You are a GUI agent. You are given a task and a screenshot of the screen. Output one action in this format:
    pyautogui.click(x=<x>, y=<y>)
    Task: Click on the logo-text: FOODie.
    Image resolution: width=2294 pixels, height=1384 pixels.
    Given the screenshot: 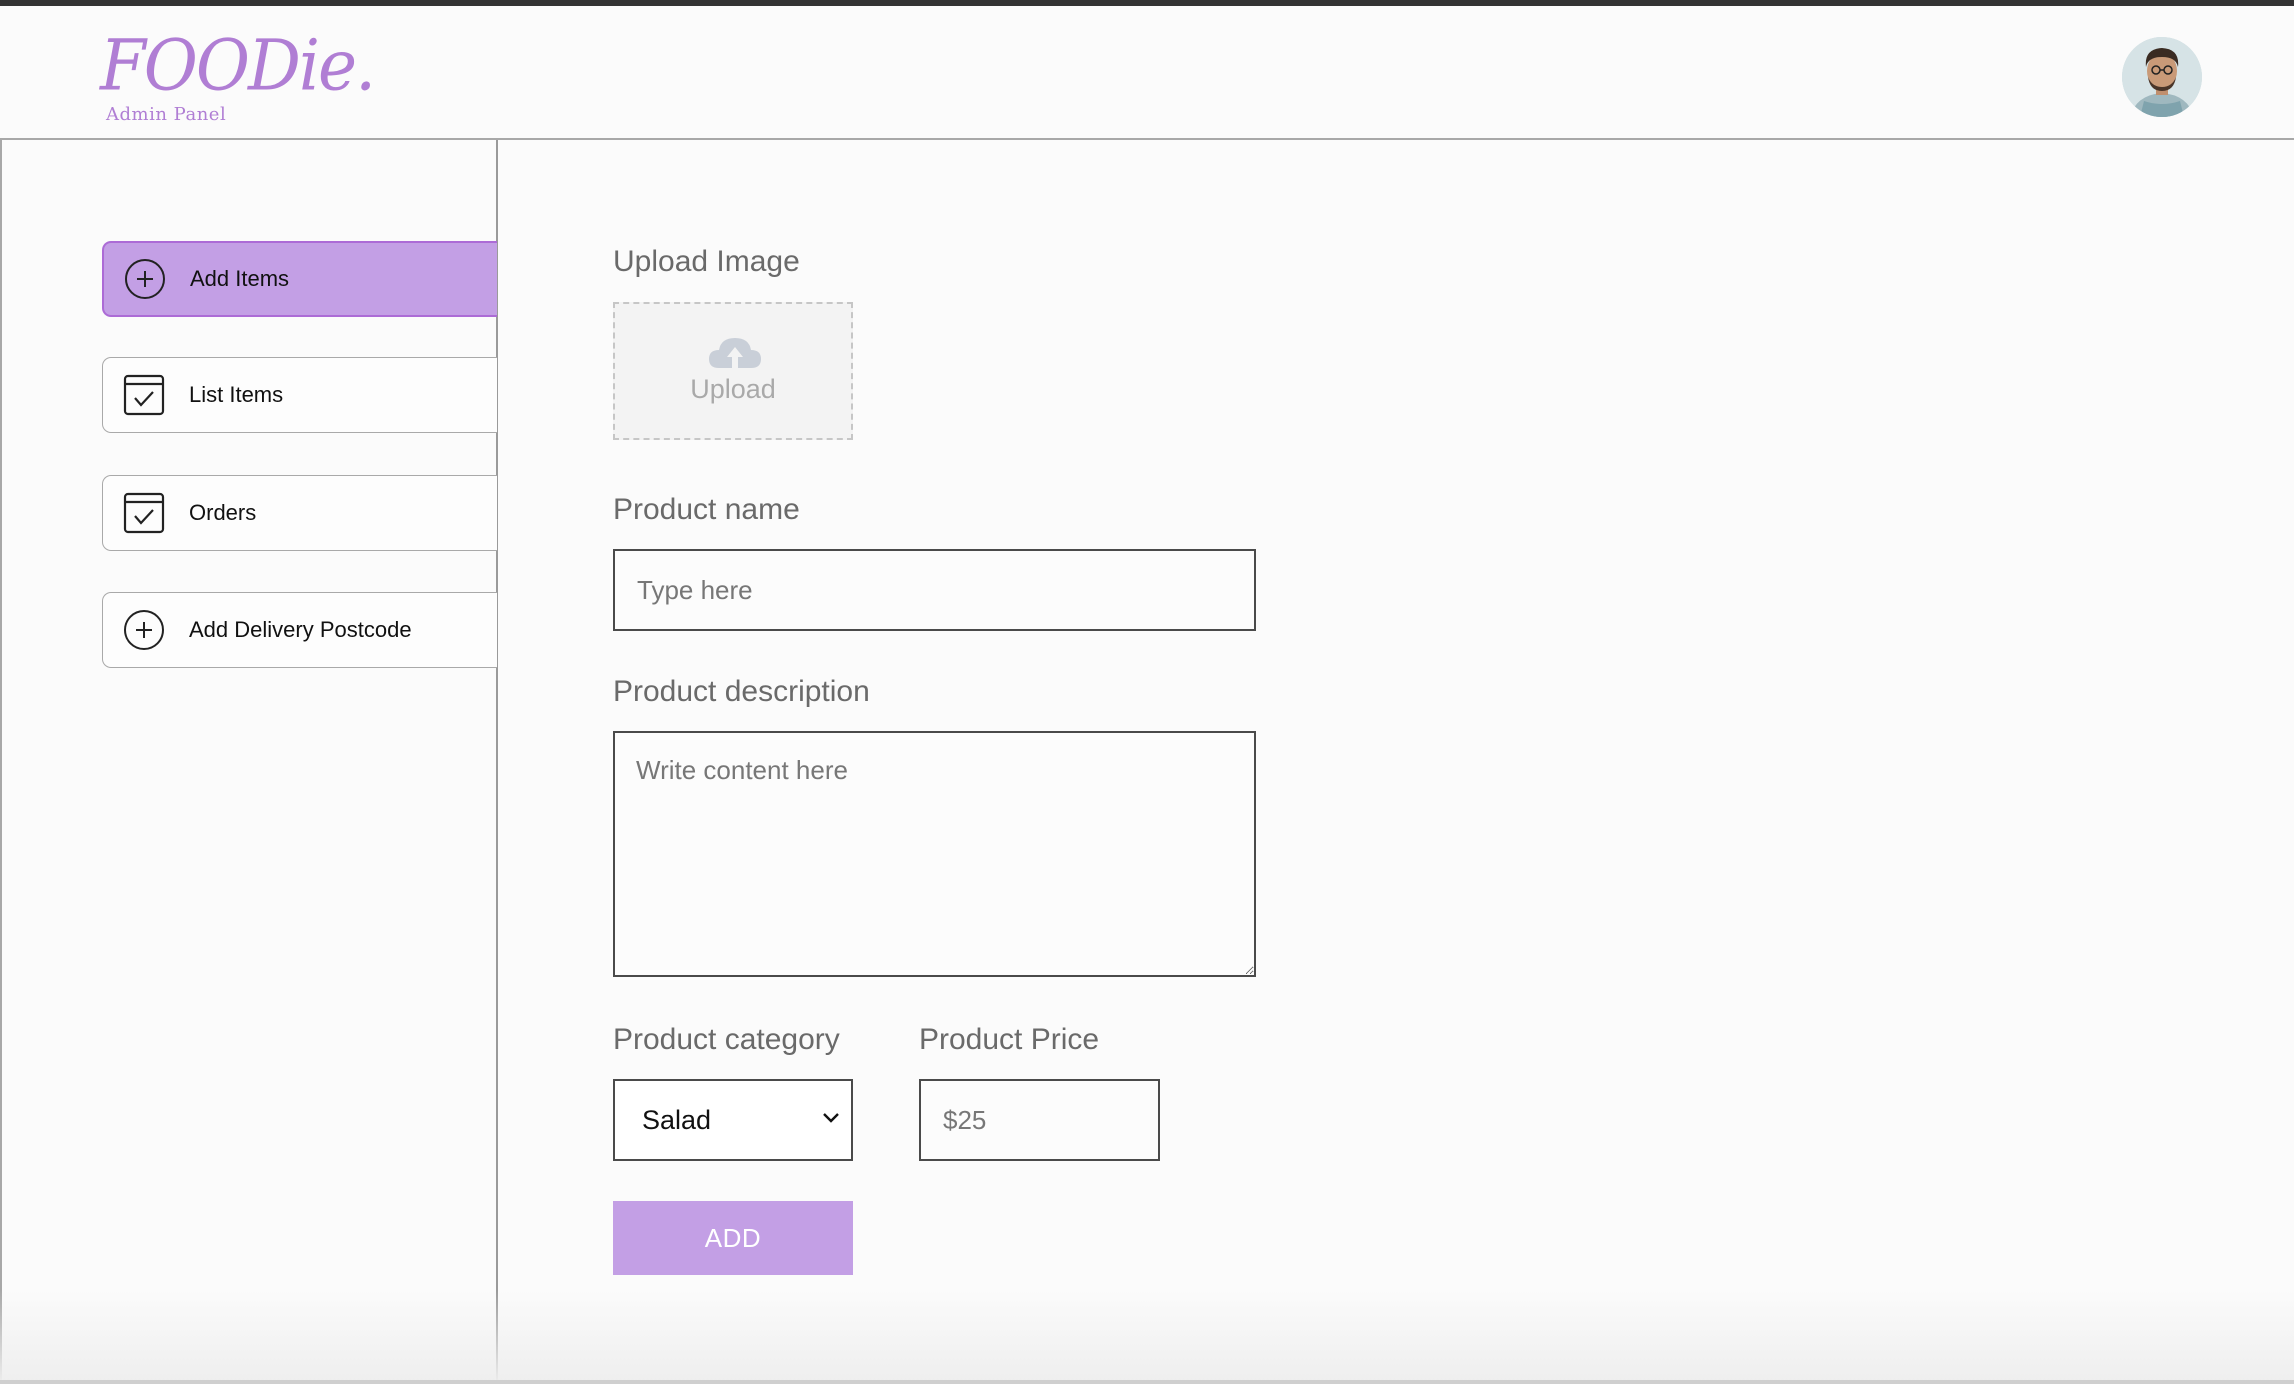 What is the action you would take?
    pyautogui.click(x=238, y=65)
    